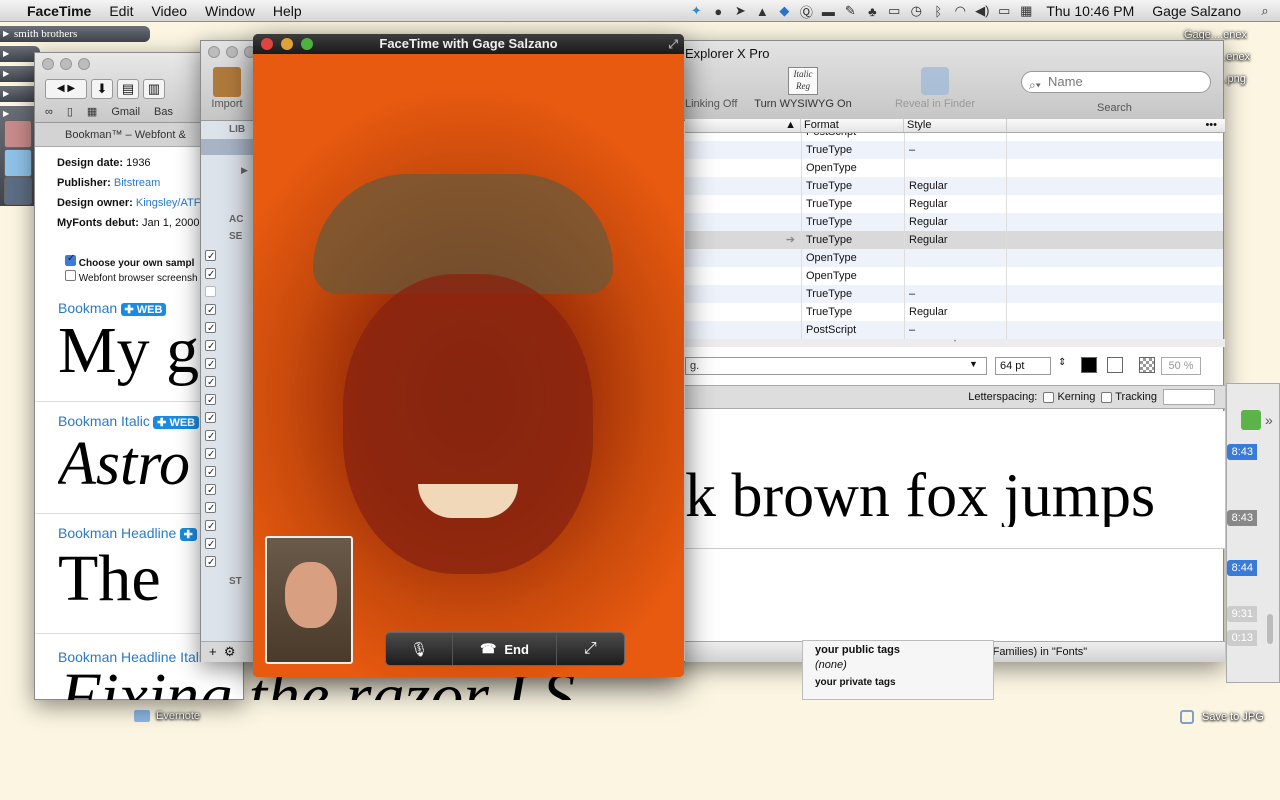 This screenshot has width=1280, height=800. I want to click on background-color-swatch, so click(1115, 365).